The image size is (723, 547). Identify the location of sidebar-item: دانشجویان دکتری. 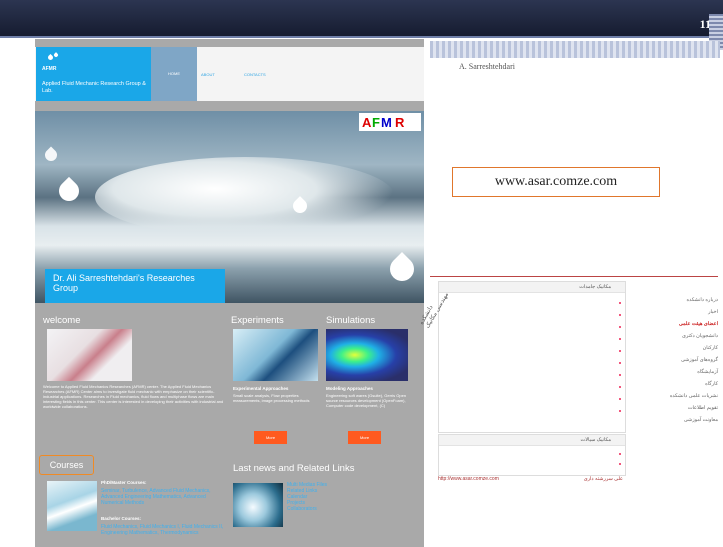
(677, 336).